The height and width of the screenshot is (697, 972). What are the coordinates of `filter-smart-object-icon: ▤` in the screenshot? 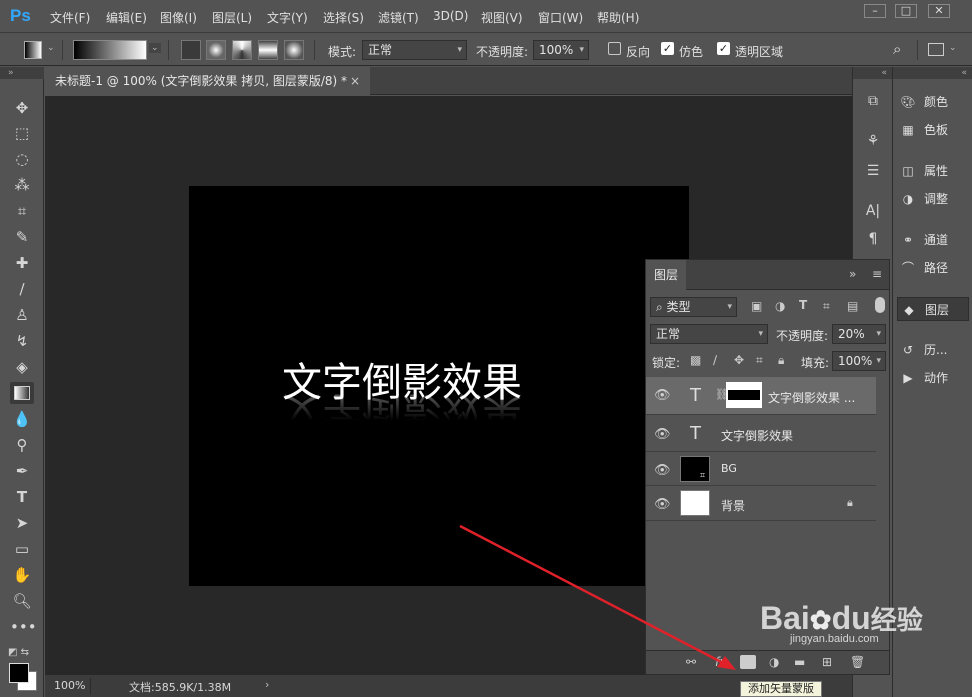 It's located at (852, 306).